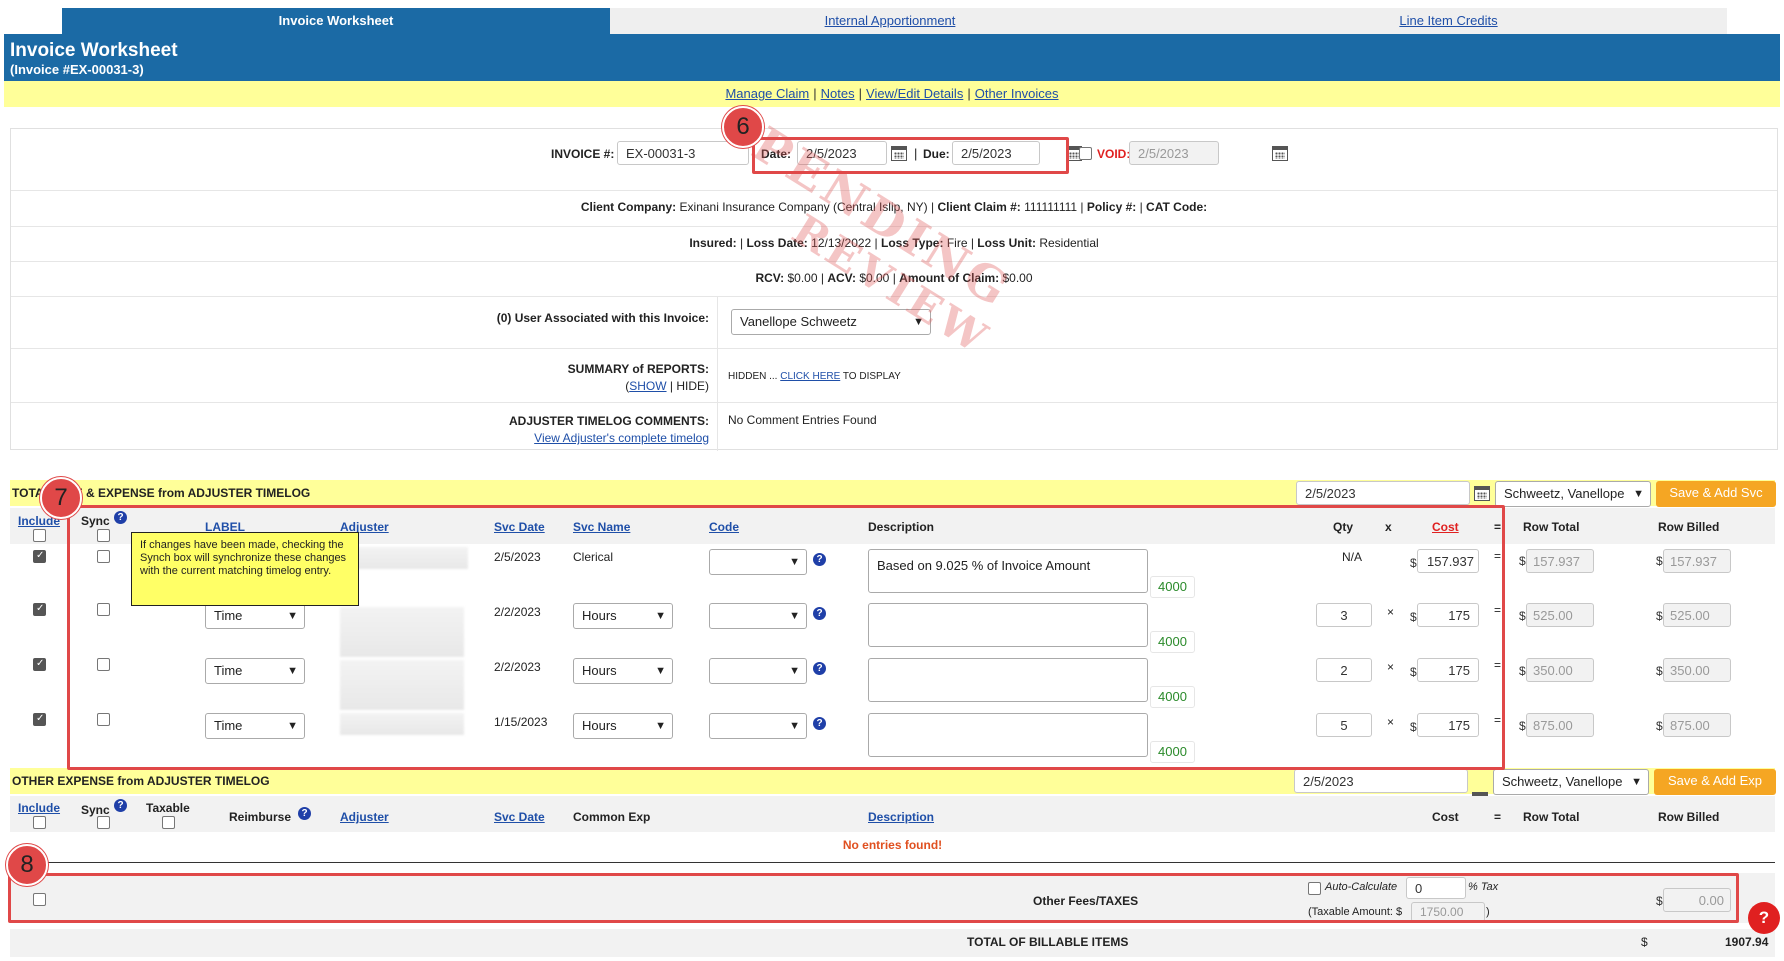 The image size is (1784, 961). Describe the element at coordinates (892, 862) in the screenshot. I see `divider` at that location.